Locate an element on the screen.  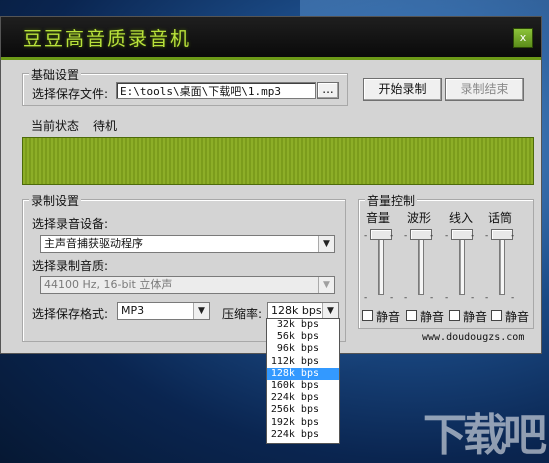
slider-thumb-mic is located at coordinates (502, 234).